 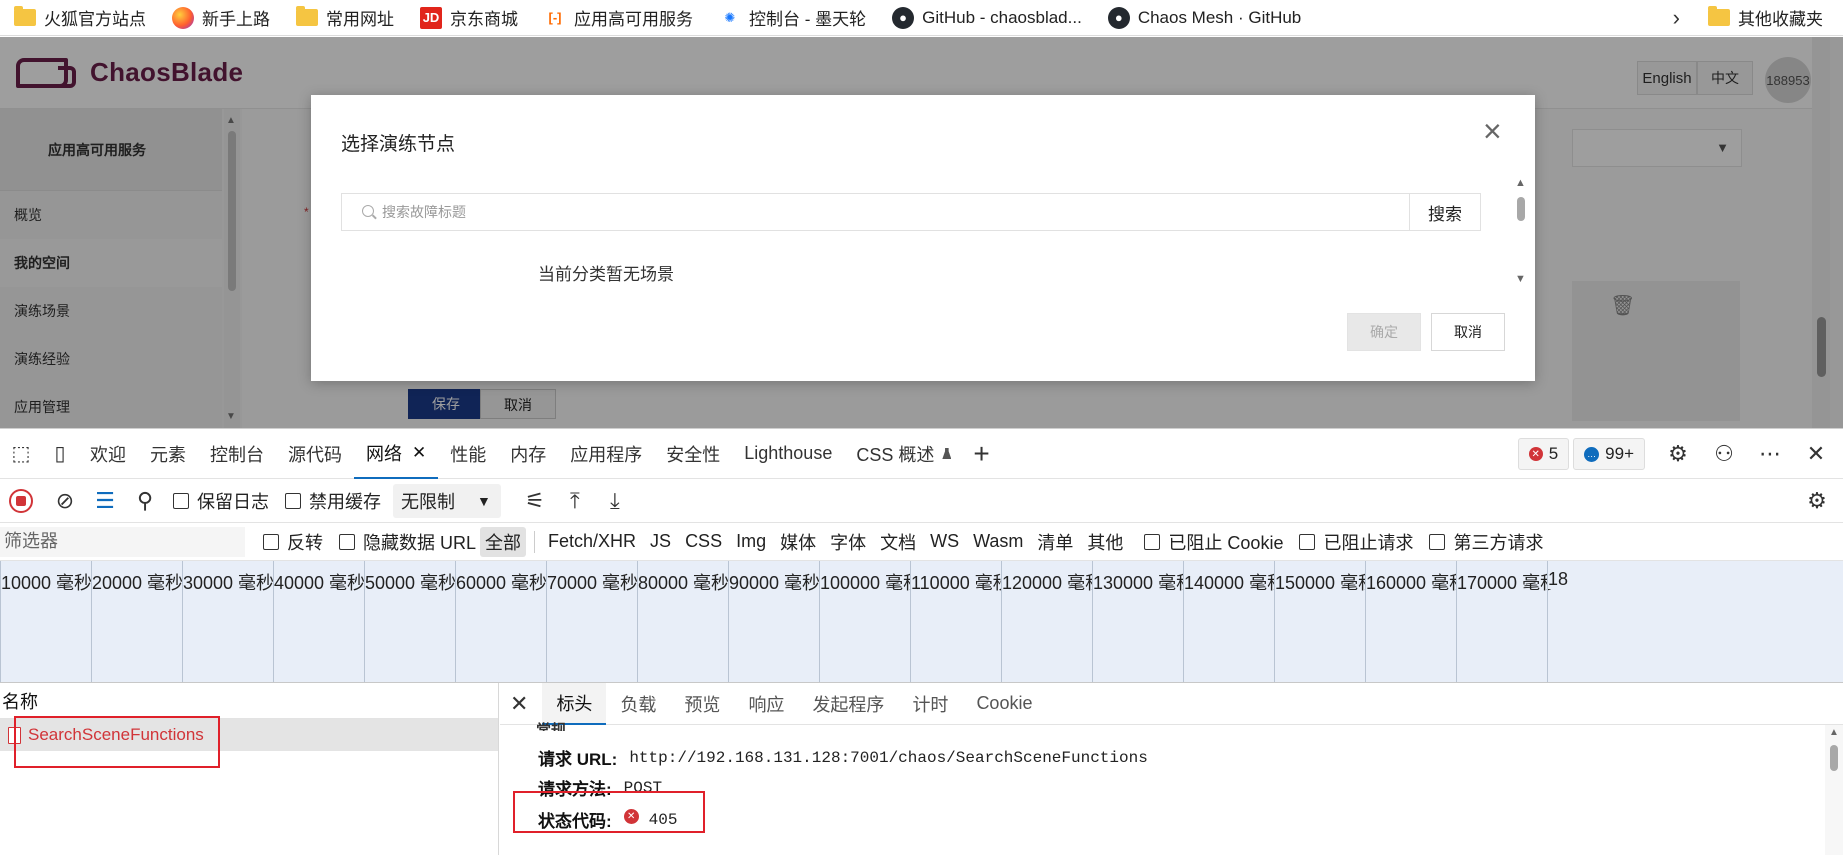 What do you see at coordinates (412, 621) in the screenshot?
I see `timeline-tick: 50000 毫秒` at bounding box center [412, 621].